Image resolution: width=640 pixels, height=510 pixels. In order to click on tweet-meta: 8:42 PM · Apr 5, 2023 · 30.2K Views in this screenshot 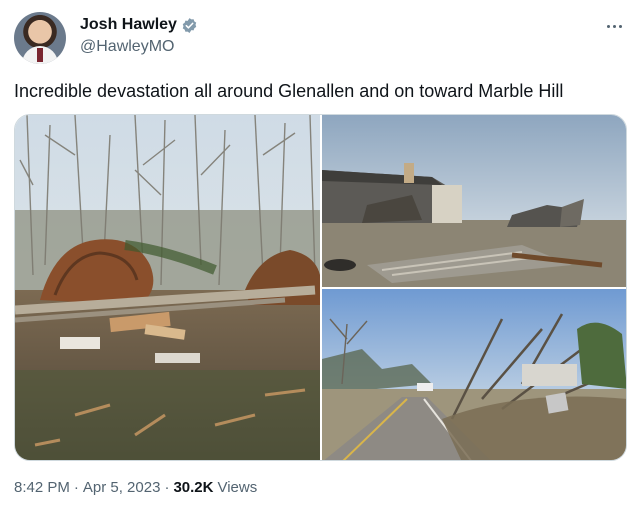, I will do `click(135, 487)`.